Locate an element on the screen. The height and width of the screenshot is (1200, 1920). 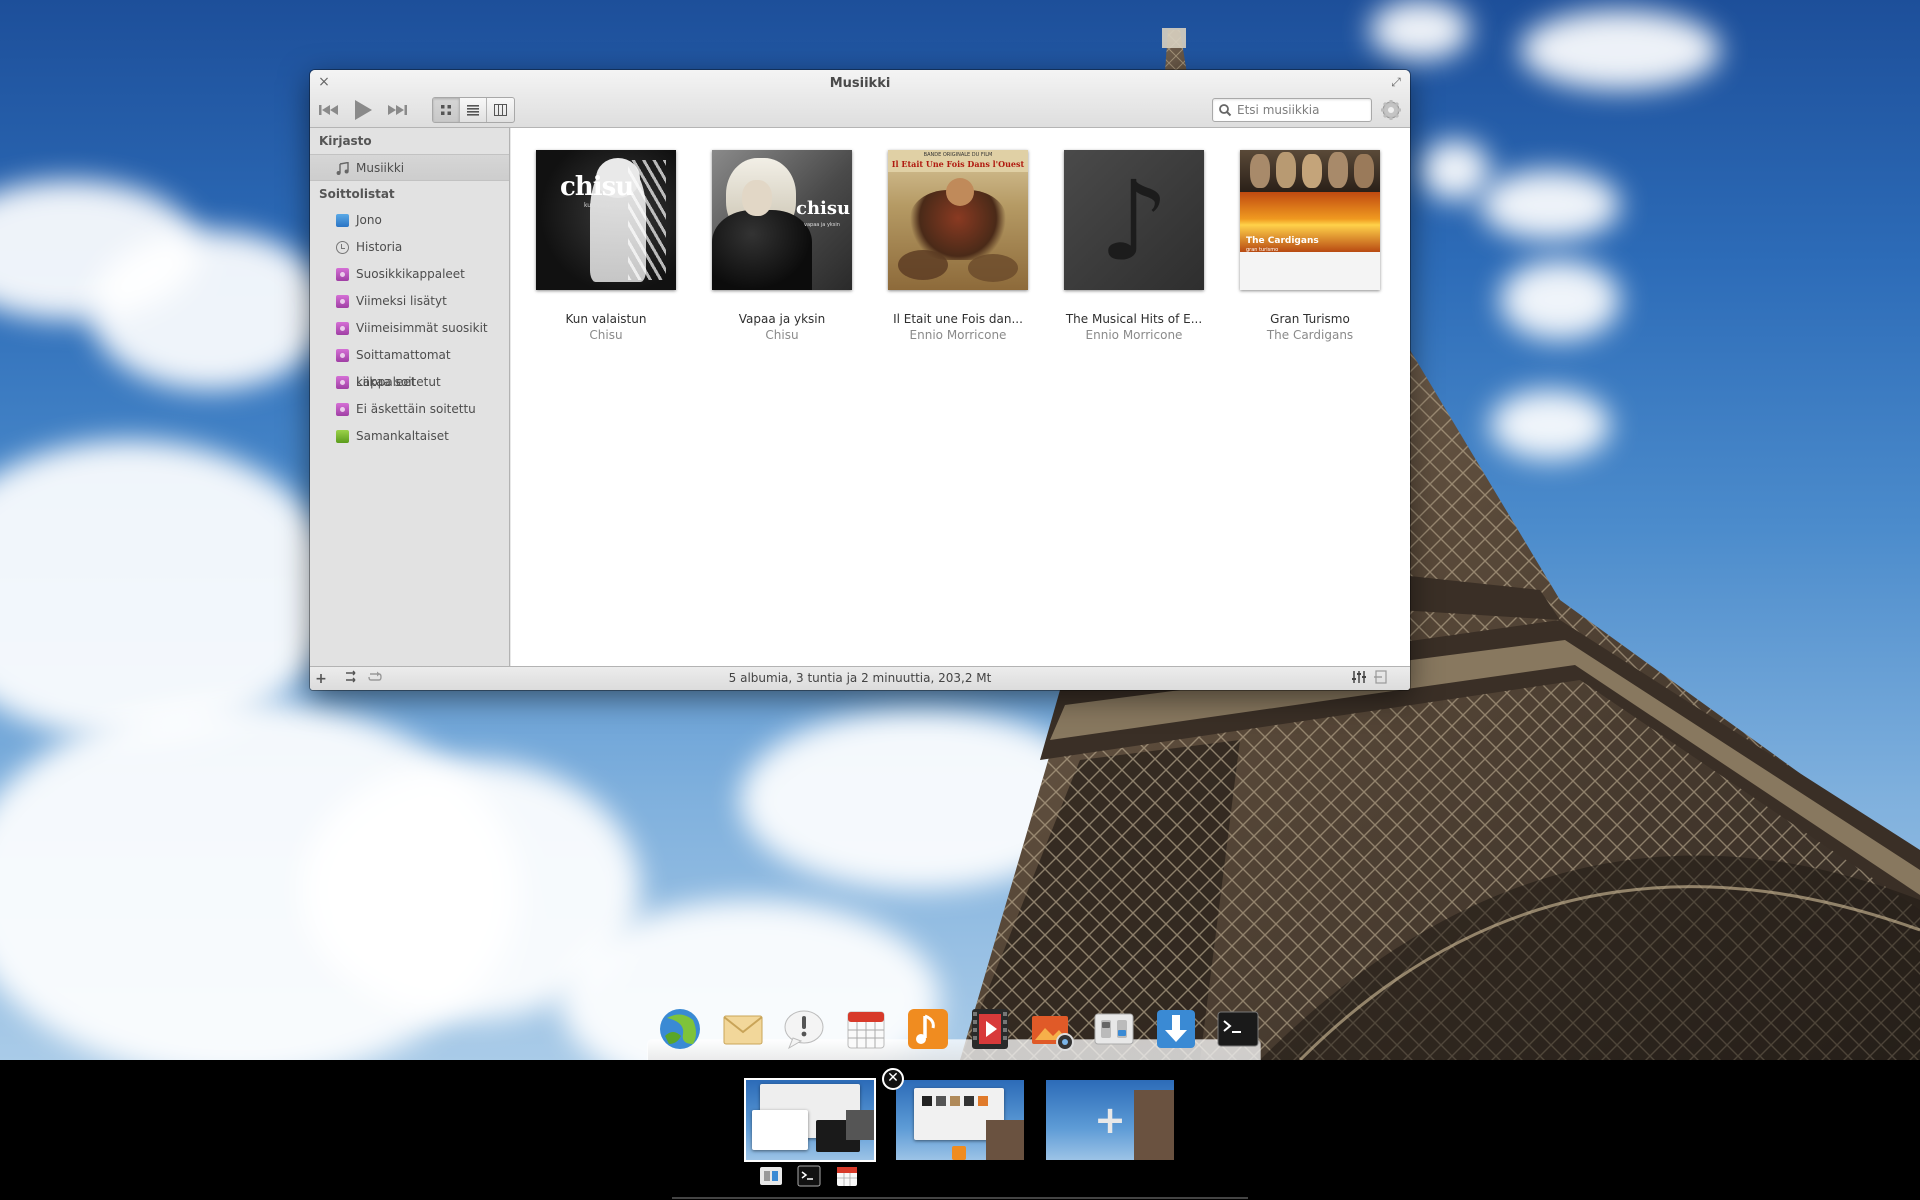
album-cover-subtext: kun valaistun is located at coordinates (604, 205).